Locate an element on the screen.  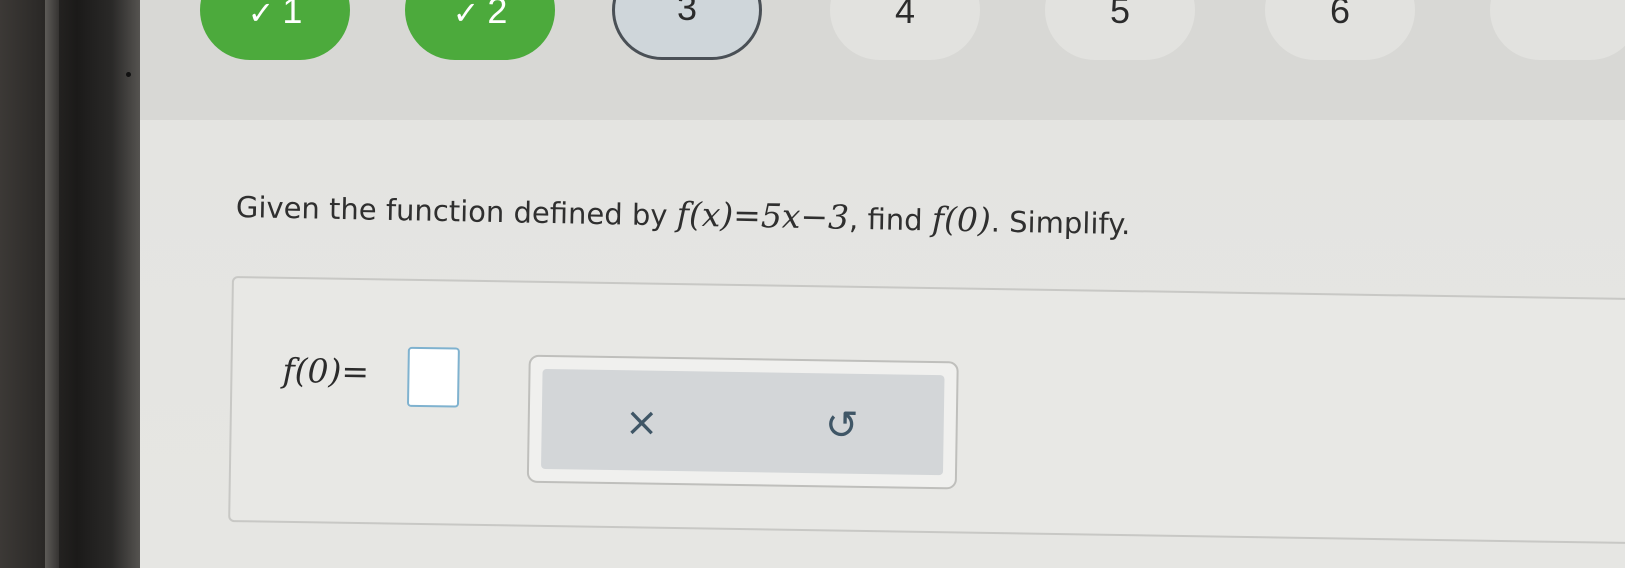
nav-question-6: 6 is located at coordinates (1340, 30).